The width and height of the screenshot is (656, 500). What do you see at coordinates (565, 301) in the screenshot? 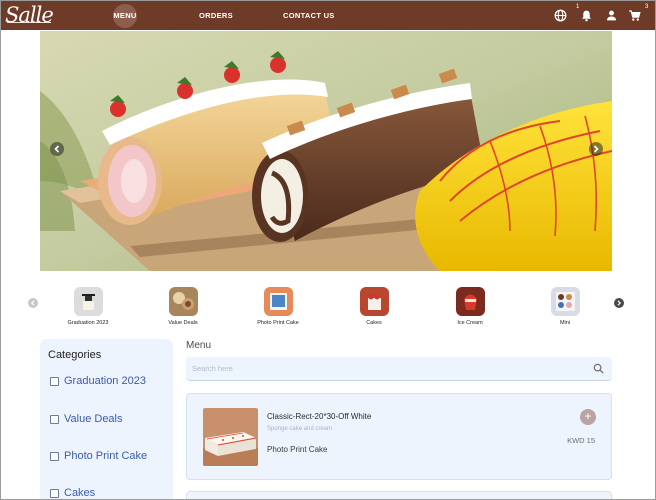
I see `mini-thumb` at bounding box center [565, 301].